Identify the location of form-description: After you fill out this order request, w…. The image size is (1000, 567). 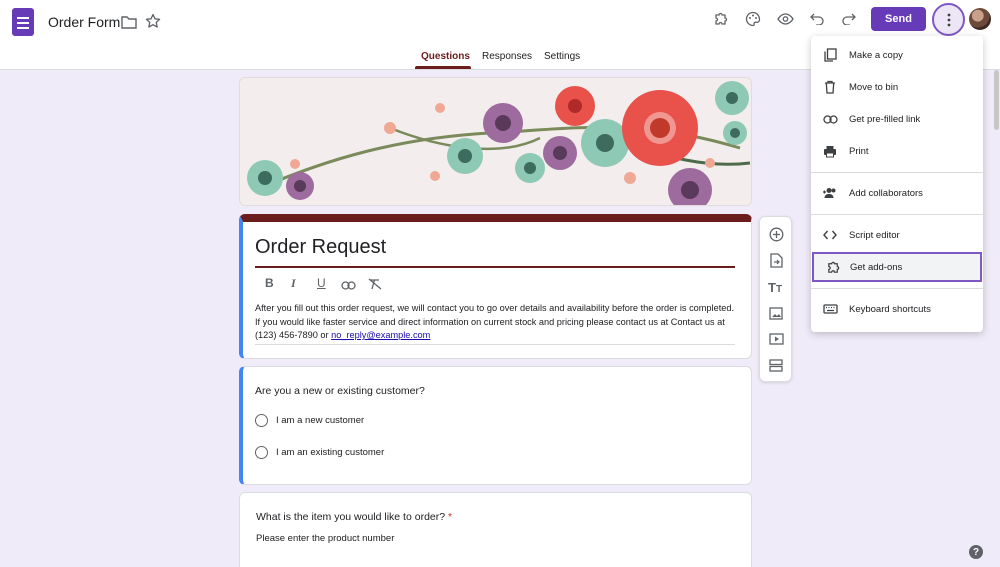
(495, 322).